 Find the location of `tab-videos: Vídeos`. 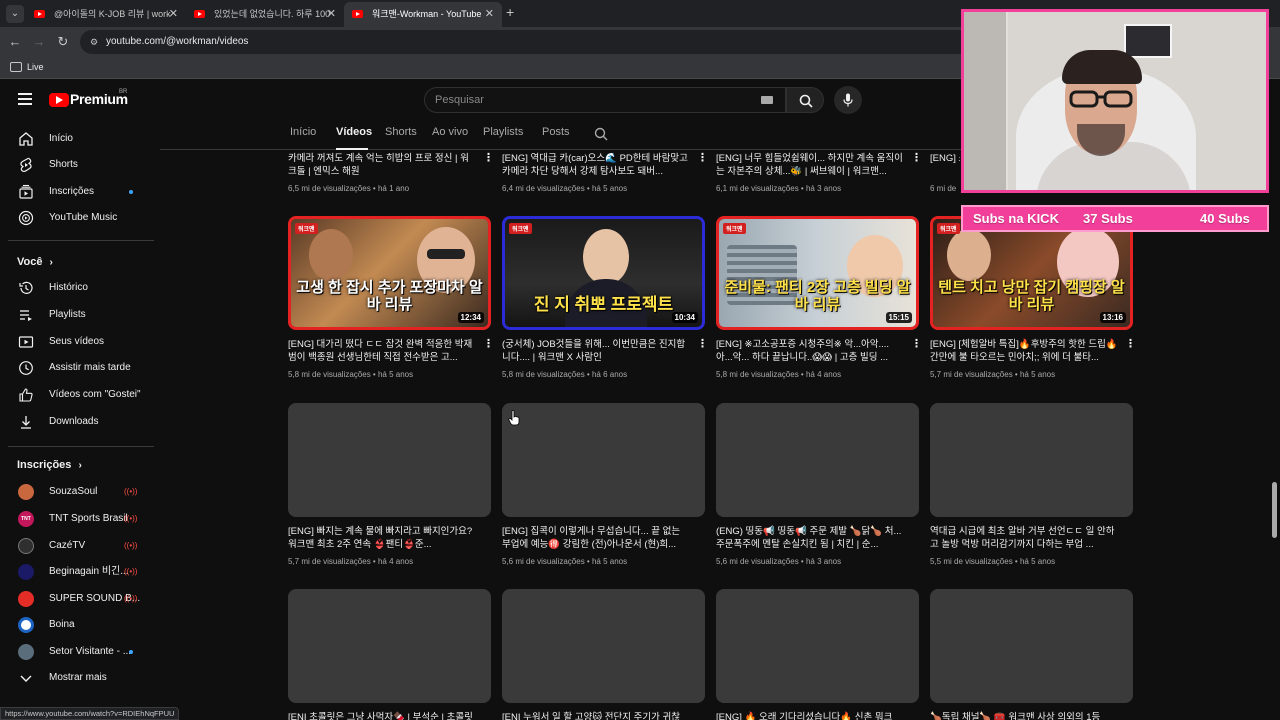

tab-videos: Vídeos is located at coordinates (354, 132).